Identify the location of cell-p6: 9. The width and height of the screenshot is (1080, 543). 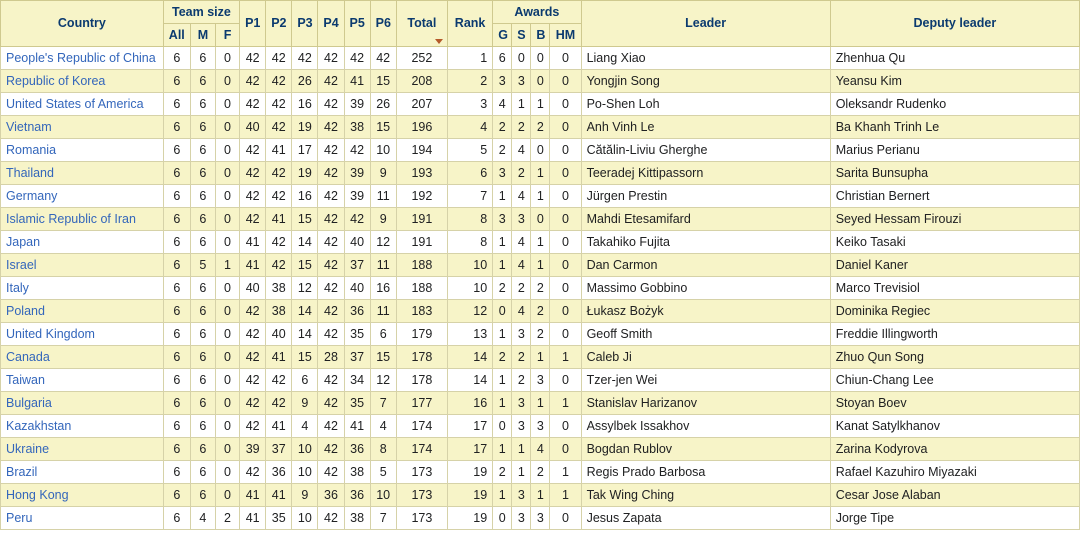
(383, 219).